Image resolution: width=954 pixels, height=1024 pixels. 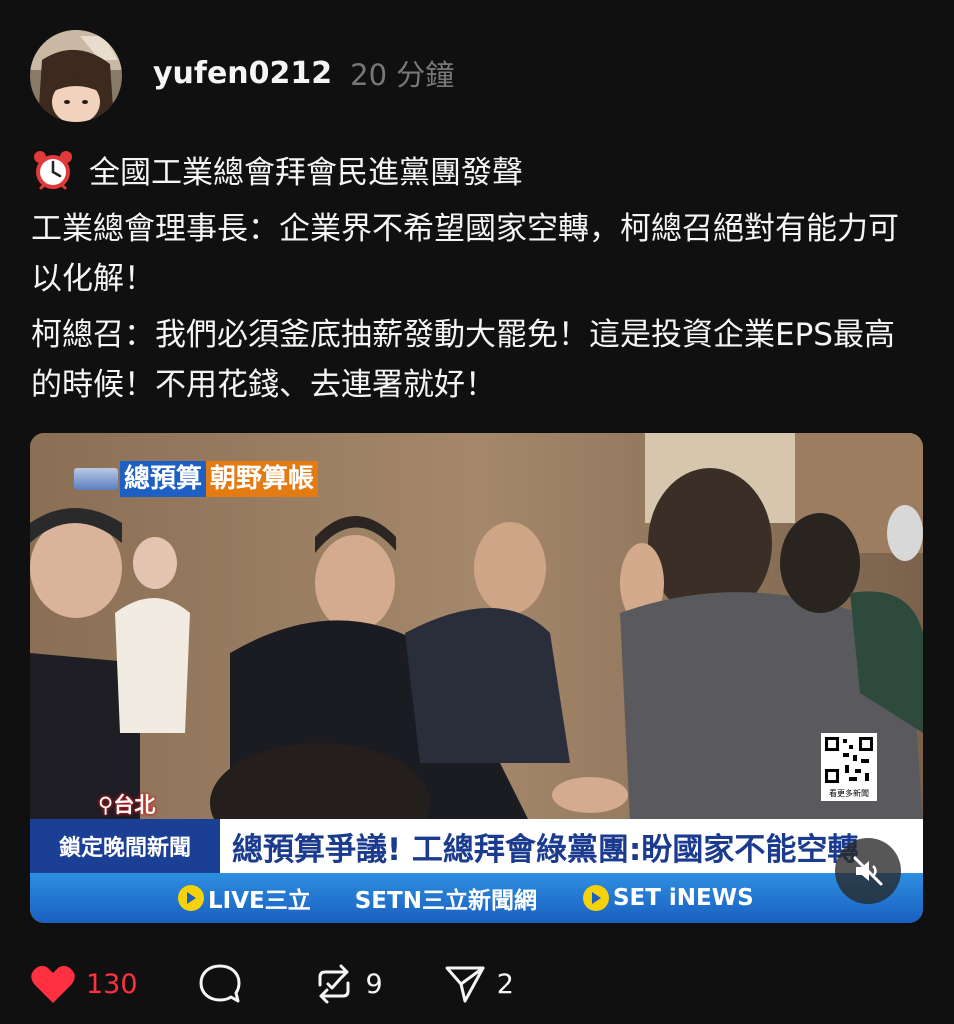 I want to click on qr-code: 看更多新聞, so click(x=849, y=767).